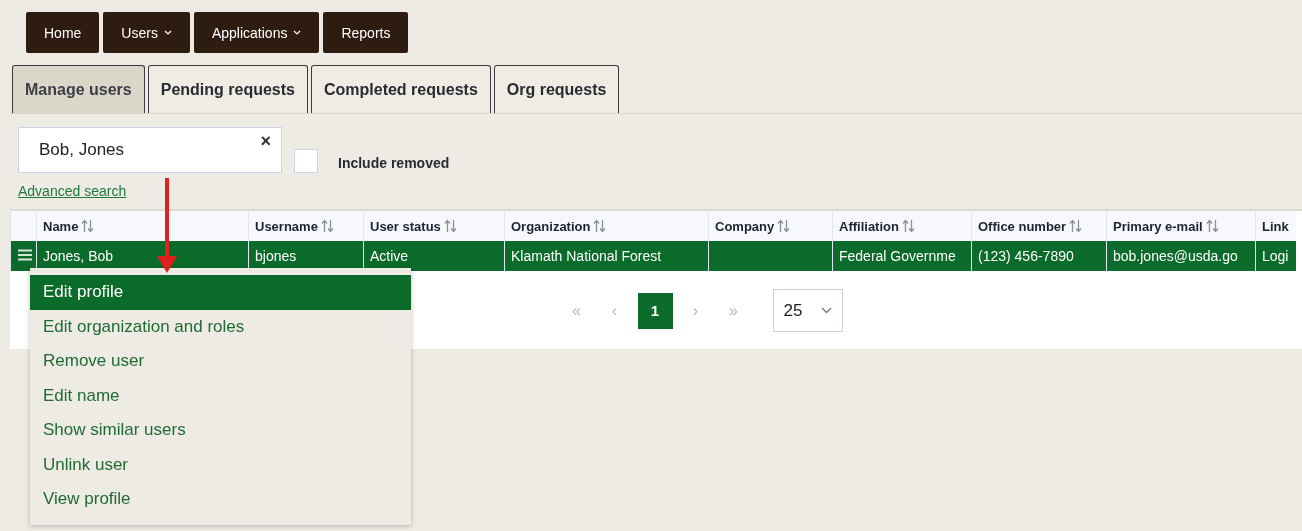 The height and width of the screenshot is (531, 1302). Describe the element at coordinates (306, 161) in the screenshot. I see `checkbox` at that location.